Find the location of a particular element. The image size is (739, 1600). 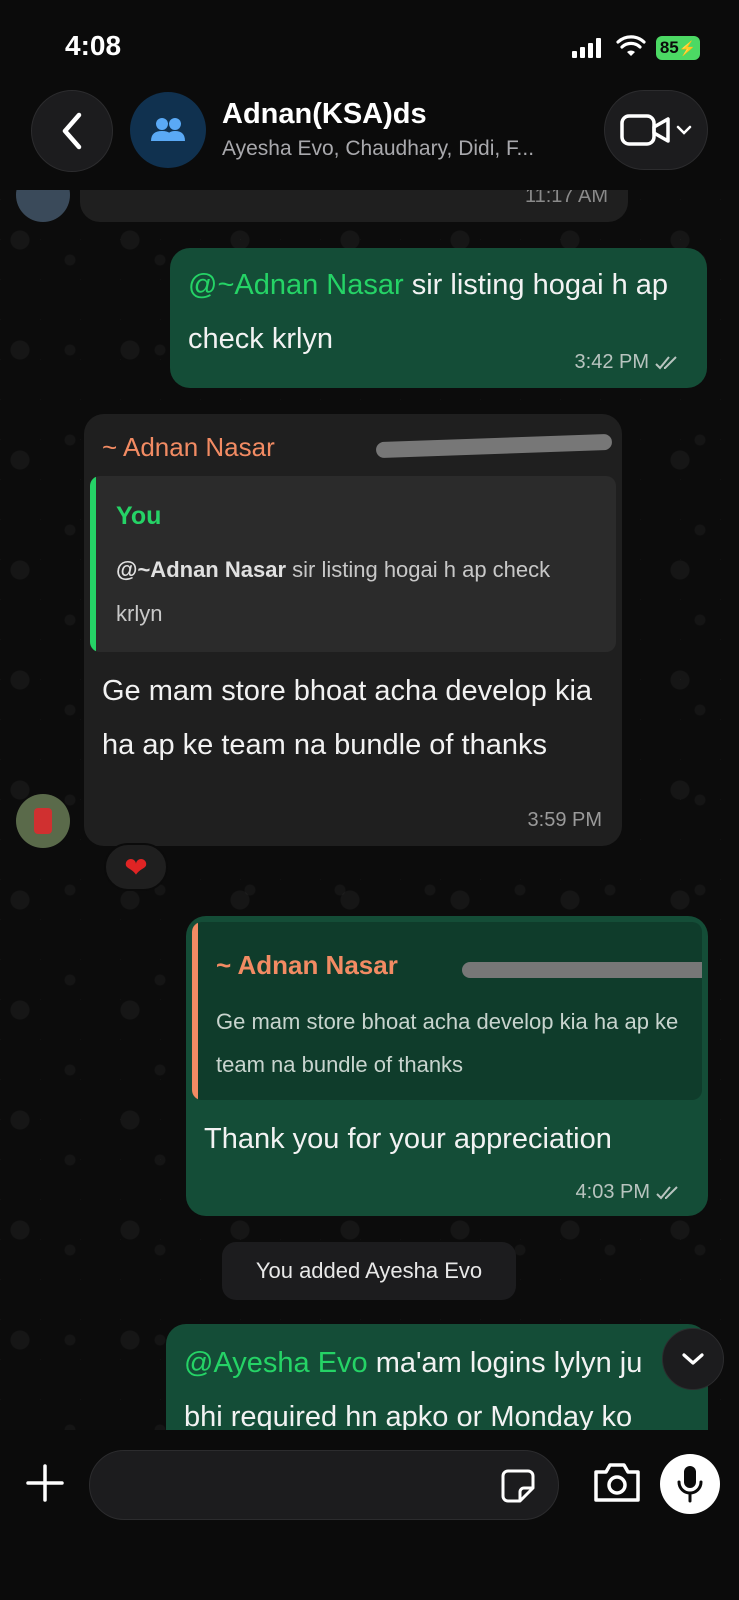

message-input-container is located at coordinates (324, 1485).